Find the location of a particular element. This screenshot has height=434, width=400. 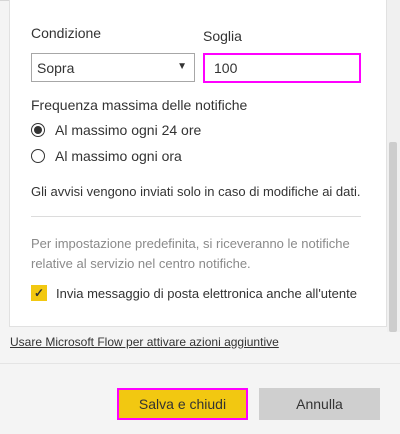

dropdown-arrow-icon: ▼ is located at coordinates (182, 66).